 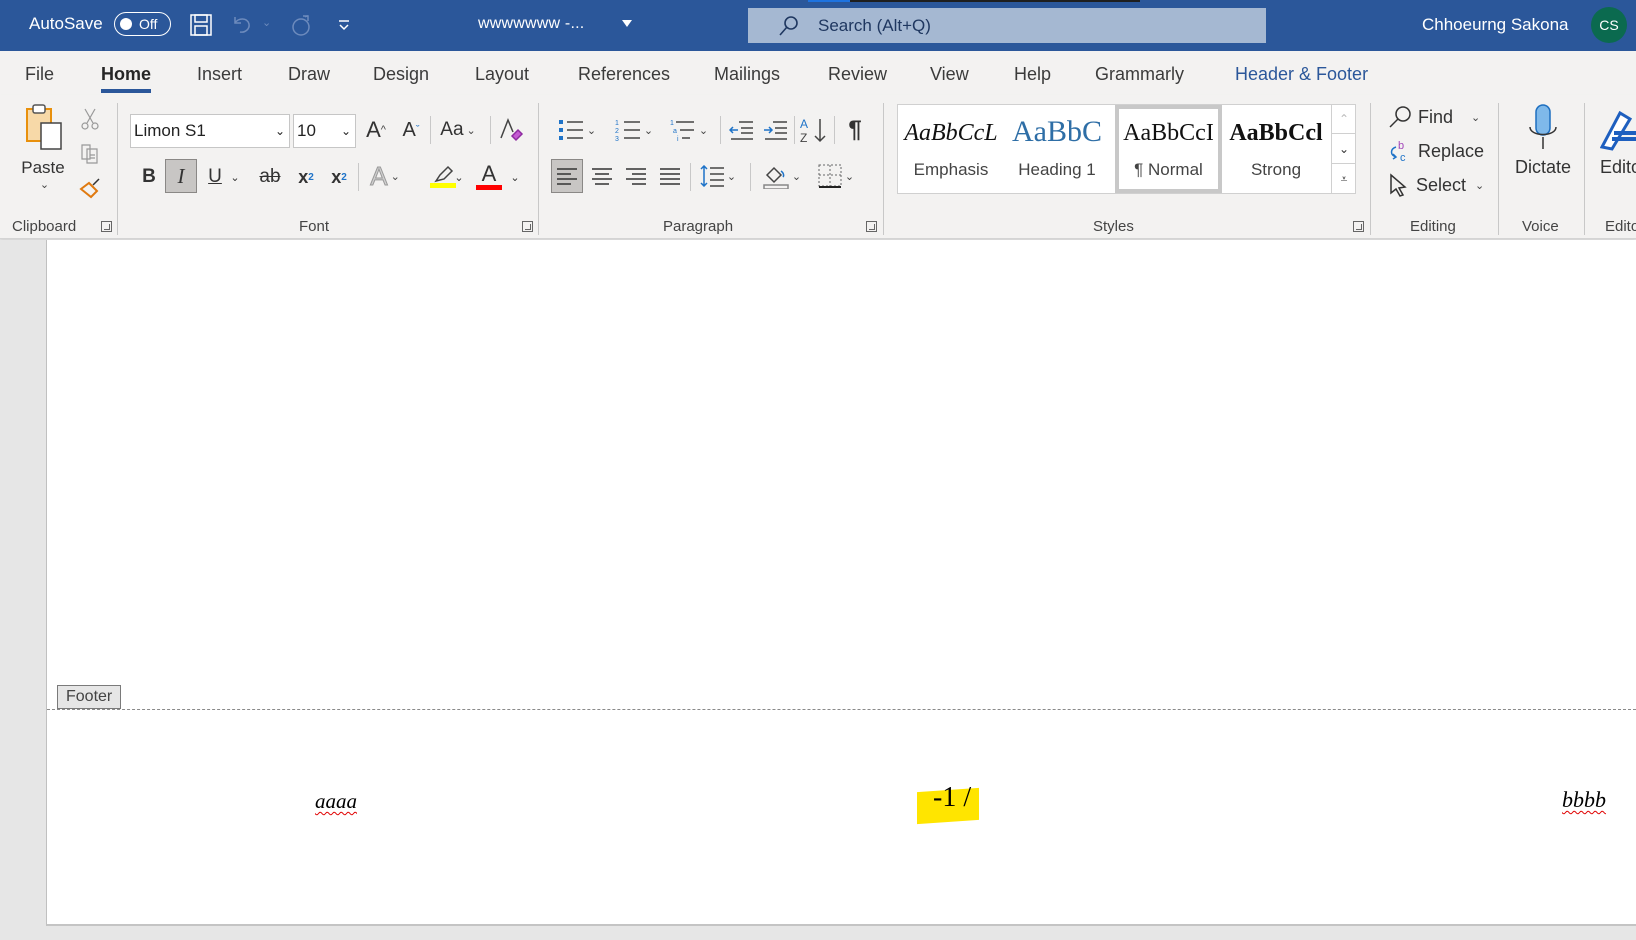 I want to click on decrease-indent-icon, so click(x=741, y=130).